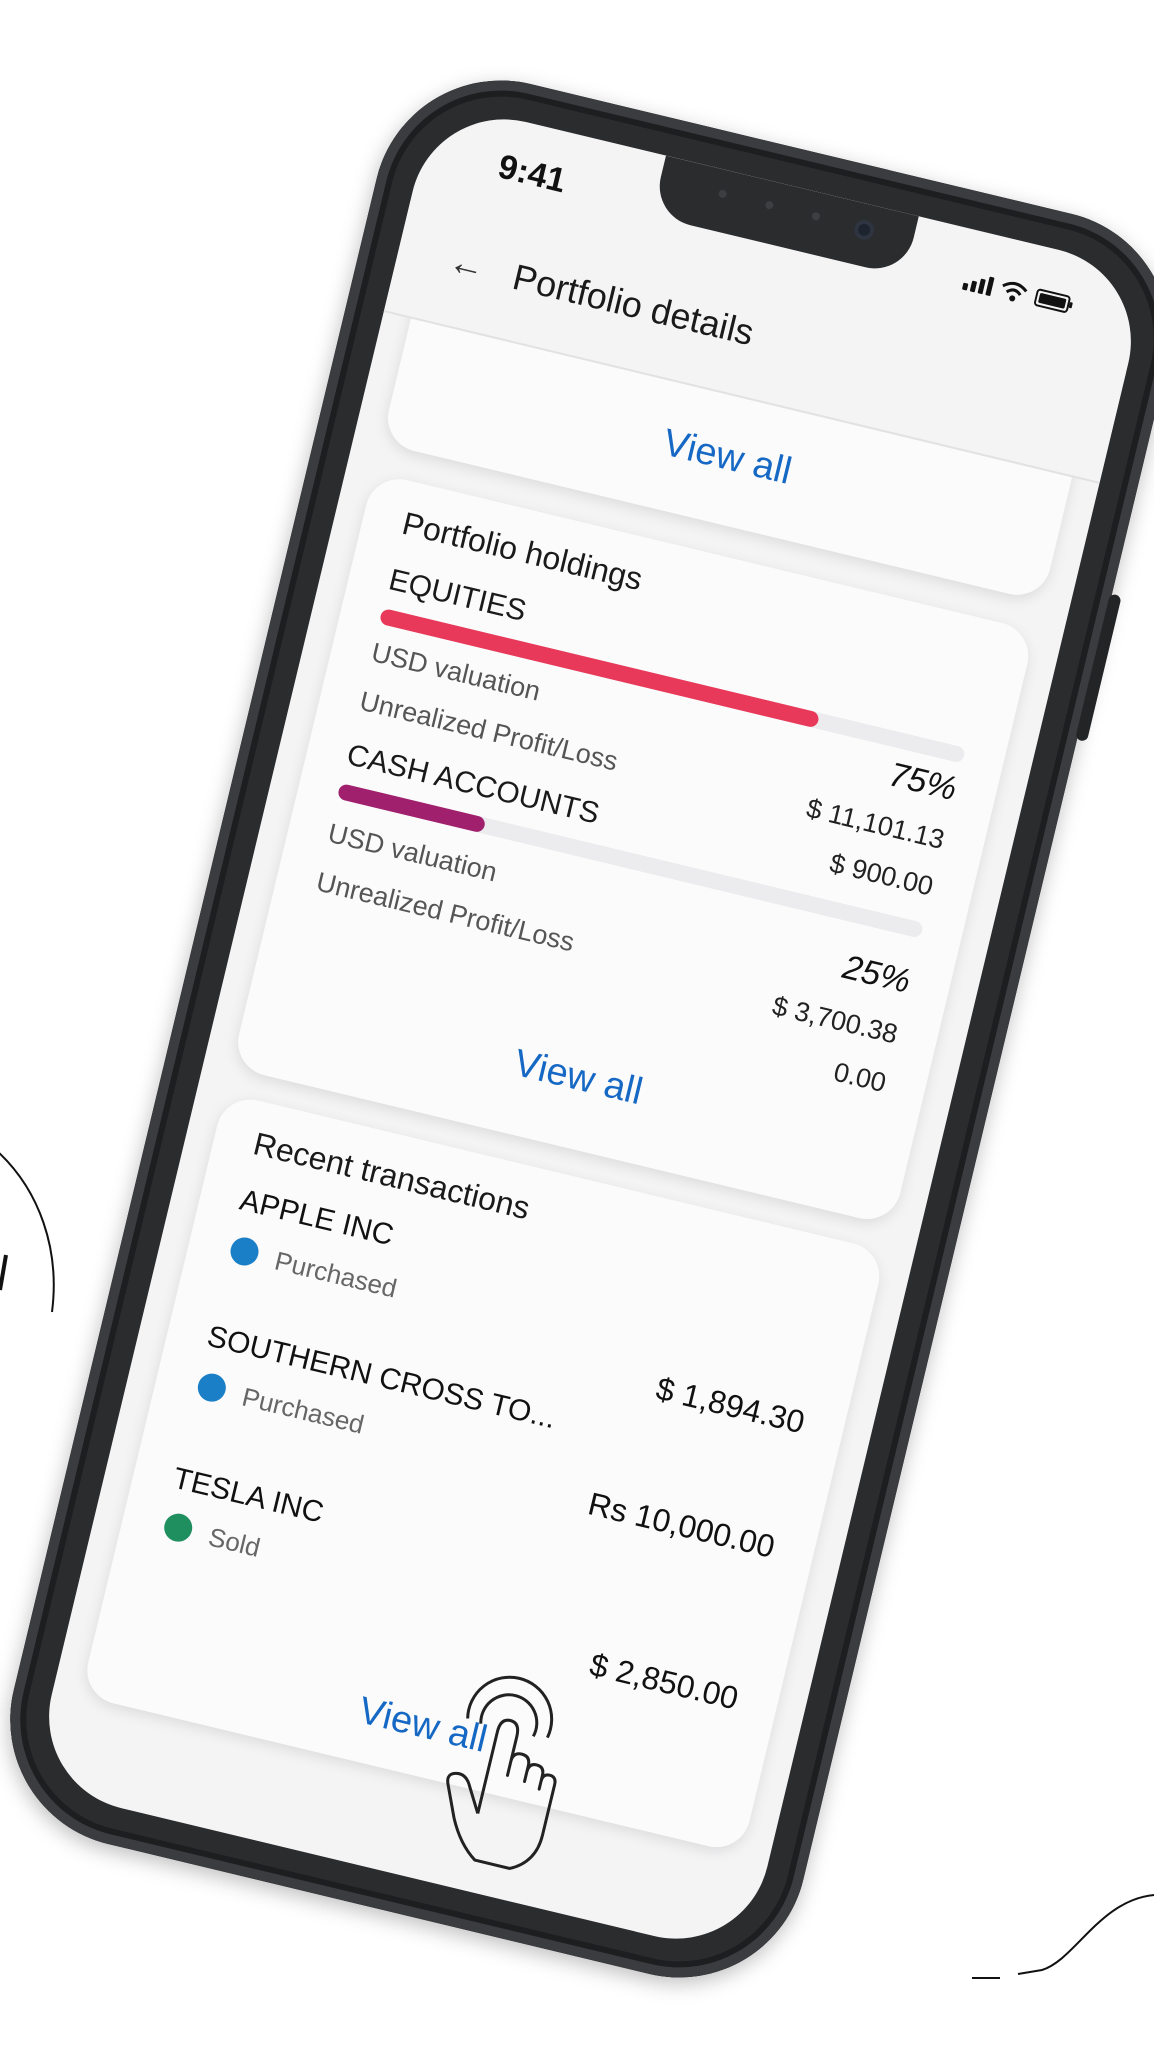 The height and width of the screenshot is (2067, 1154). I want to click on front-camera, so click(864, 229).